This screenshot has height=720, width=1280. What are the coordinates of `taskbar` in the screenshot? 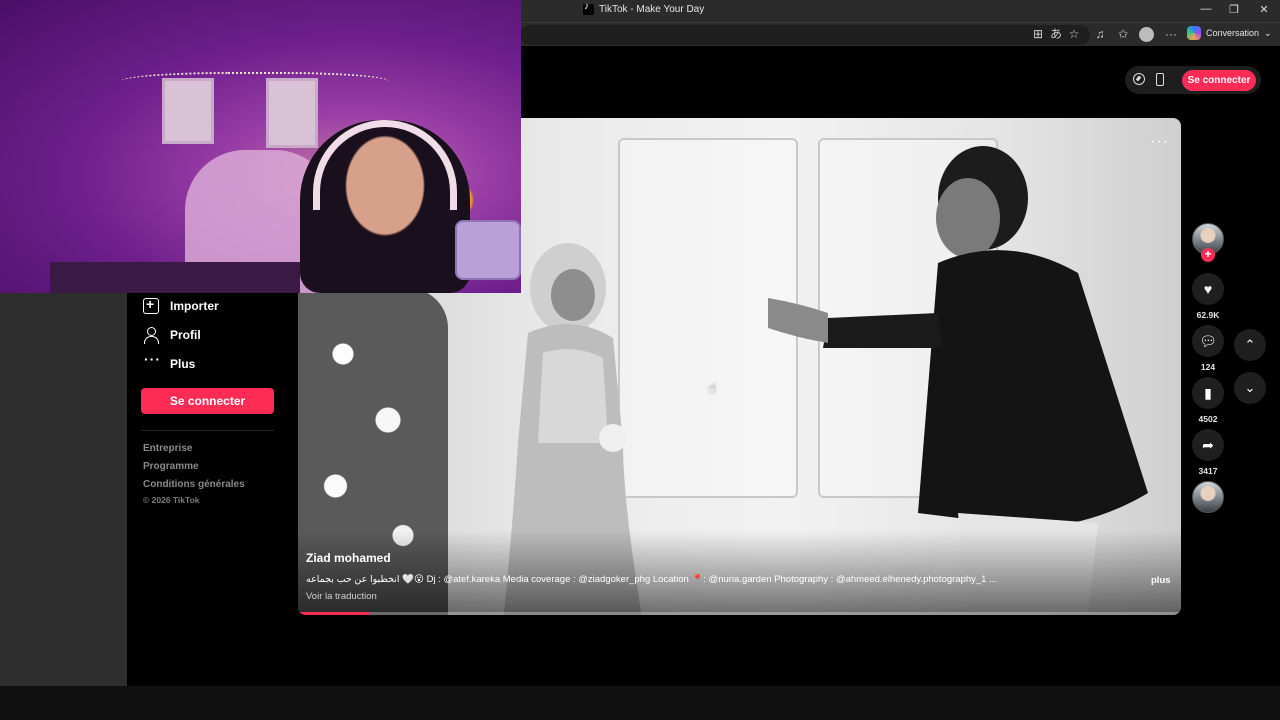 It's located at (640, 703).